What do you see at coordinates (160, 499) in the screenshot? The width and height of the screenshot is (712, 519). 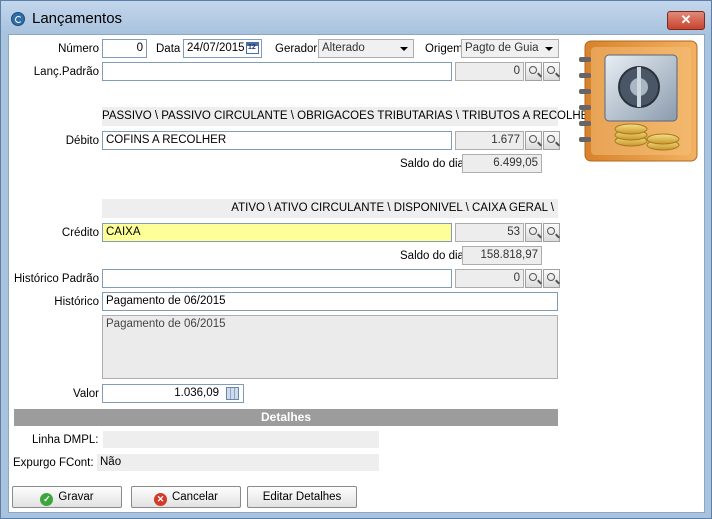 I see `cancel-icon: ✕` at bounding box center [160, 499].